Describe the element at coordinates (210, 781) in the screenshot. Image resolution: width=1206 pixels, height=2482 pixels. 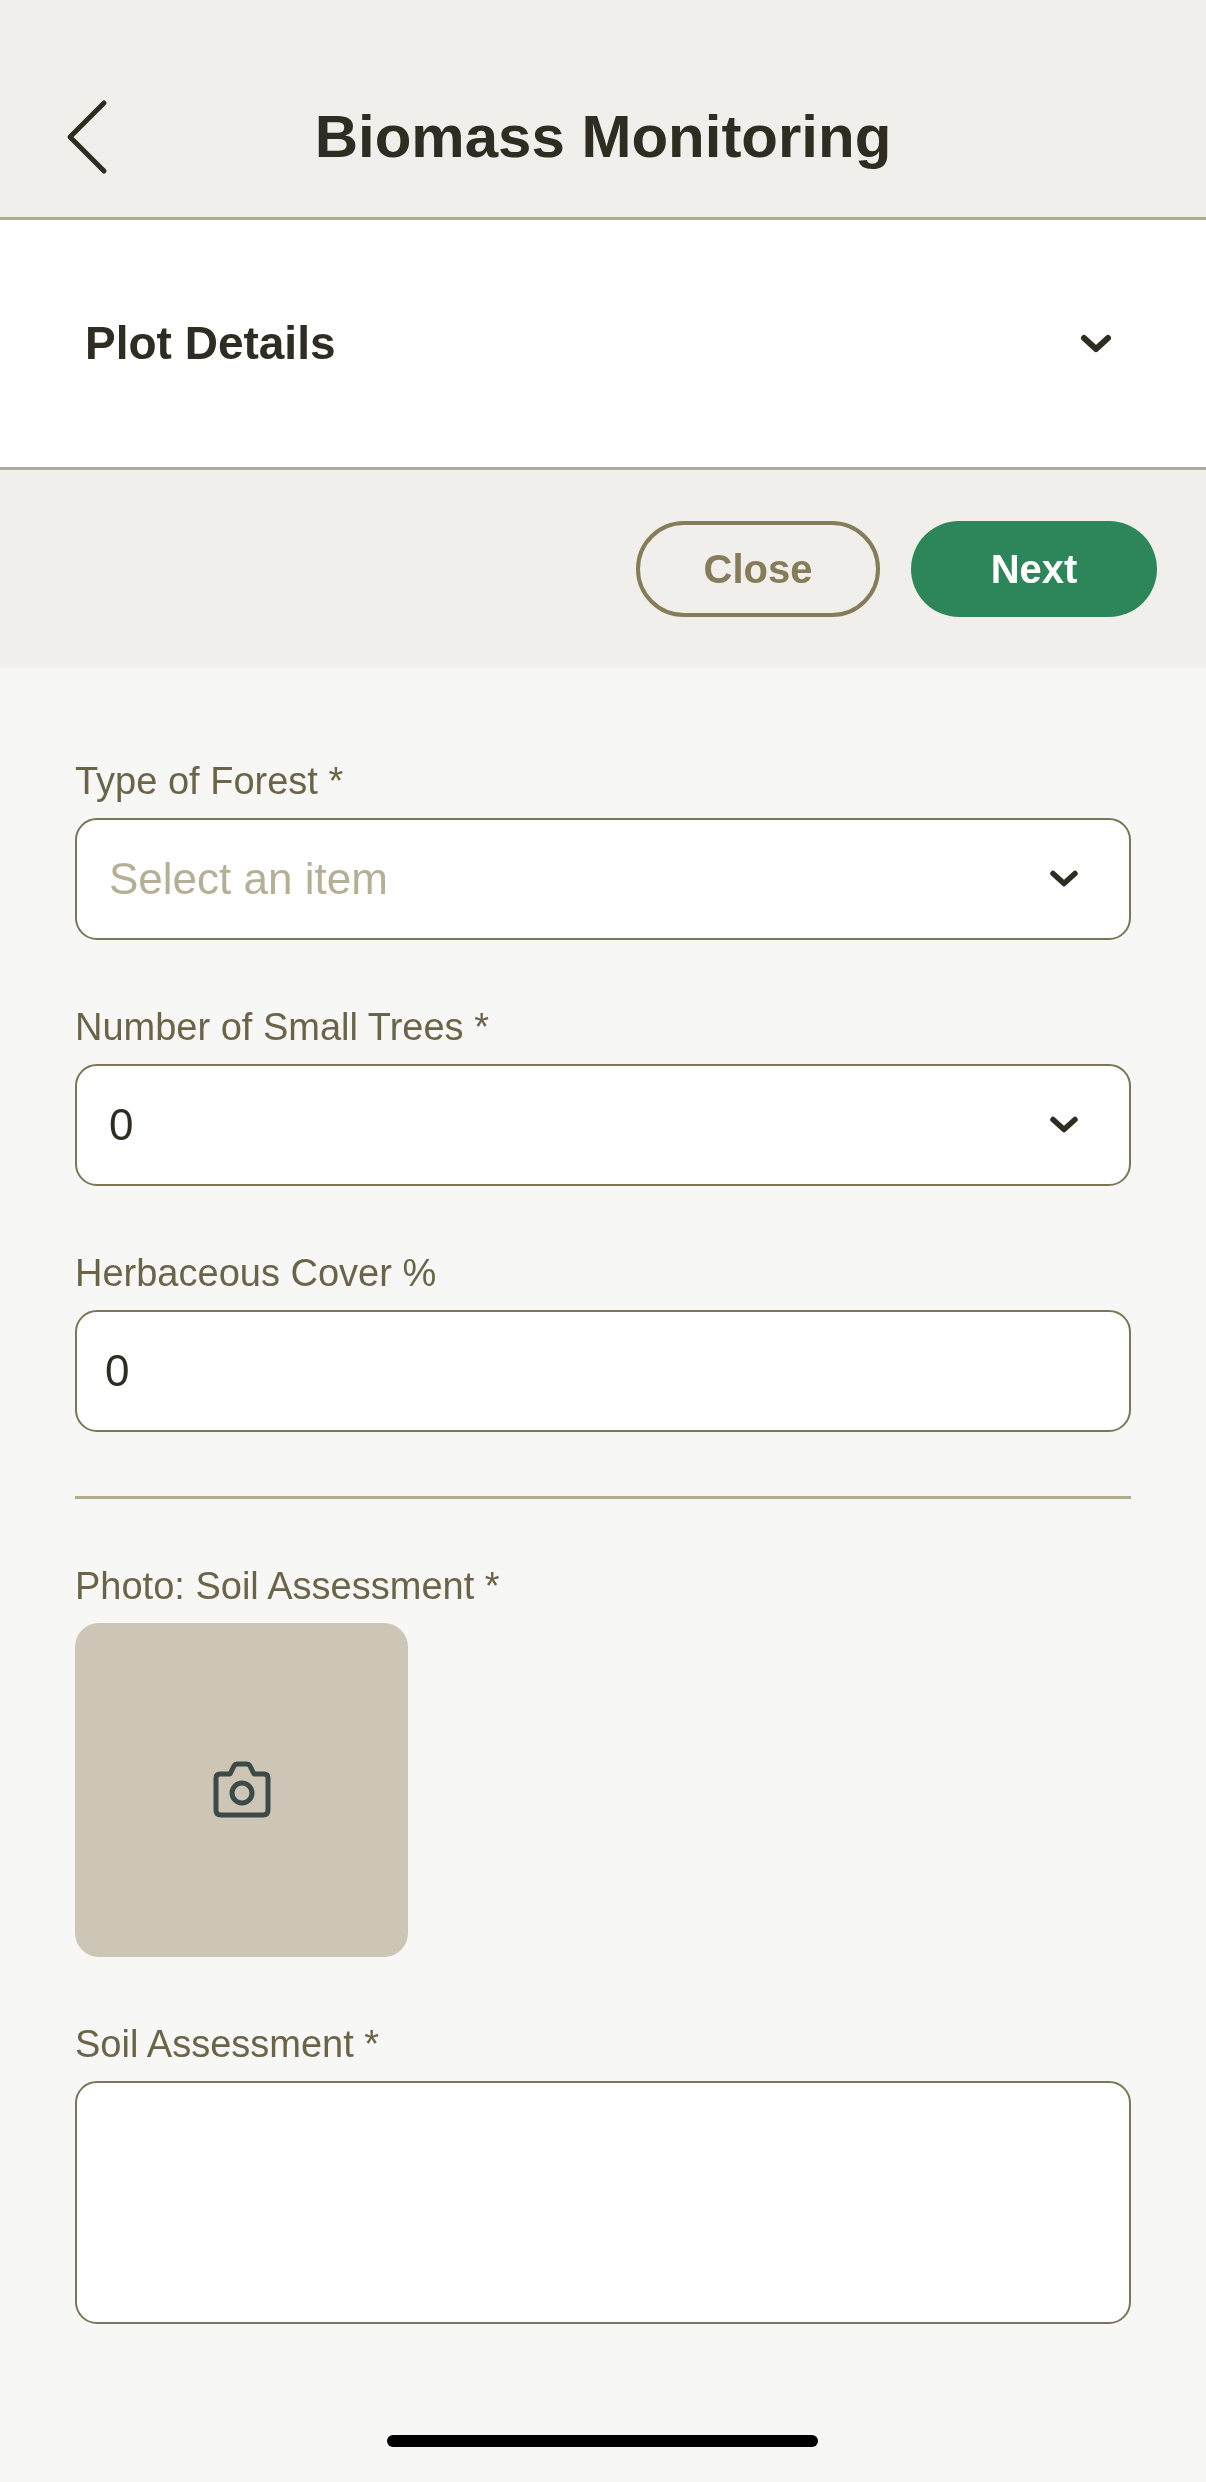
I see `field-label: Type of Forest *` at that location.